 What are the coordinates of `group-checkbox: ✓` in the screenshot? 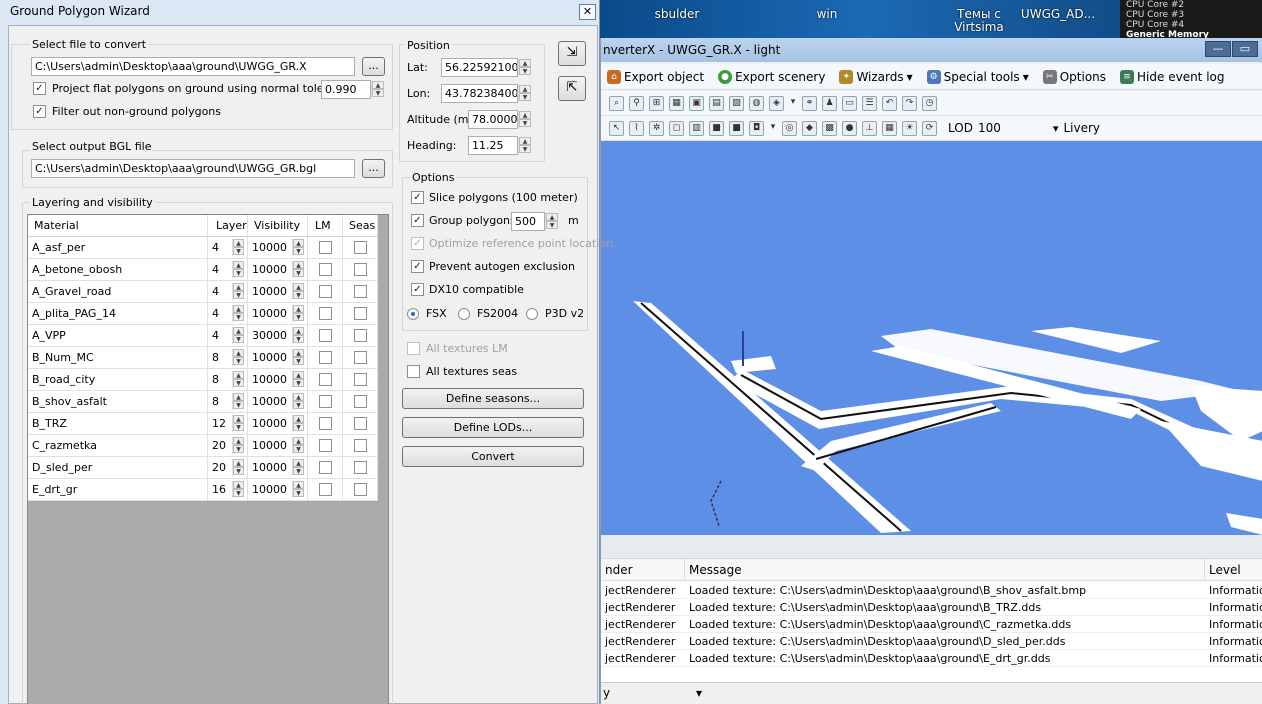 It's located at (417, 220).